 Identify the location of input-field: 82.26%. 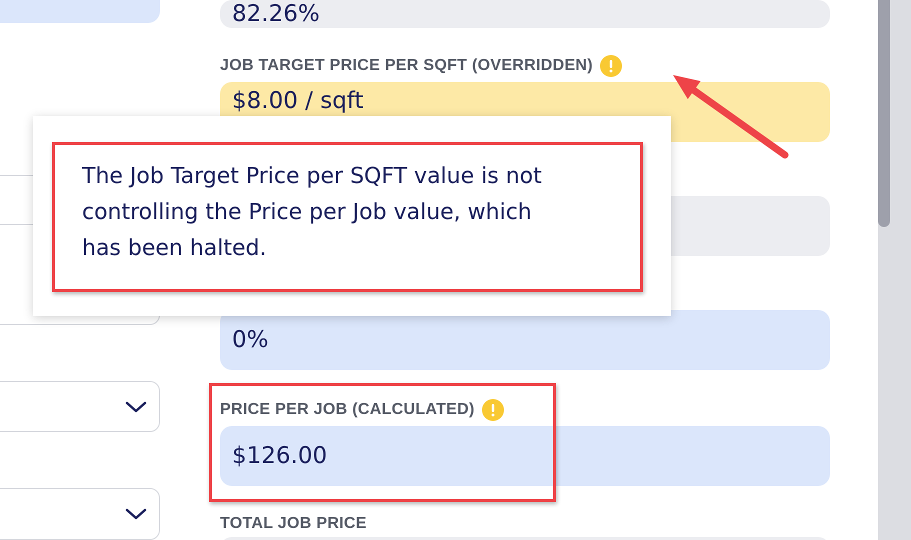
(525, 14).